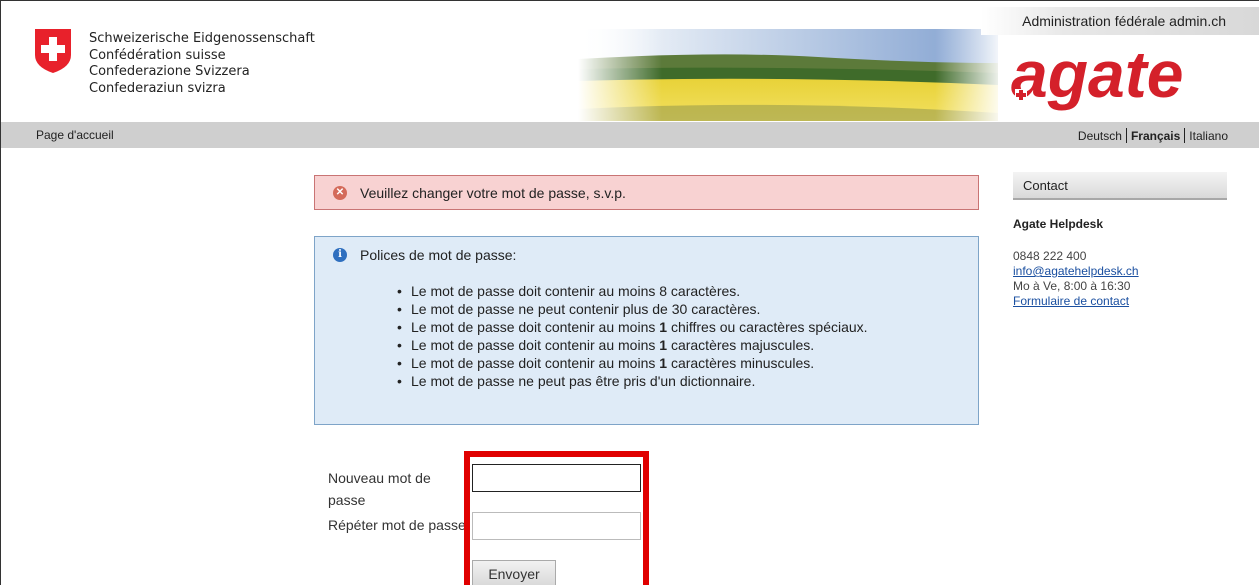 Image resolution: width=1259 pixels, height=585 pixels. Describe the element at coordinates (1097, 78) in the screenshot. I see `agate-logo-text: agate` at that location.